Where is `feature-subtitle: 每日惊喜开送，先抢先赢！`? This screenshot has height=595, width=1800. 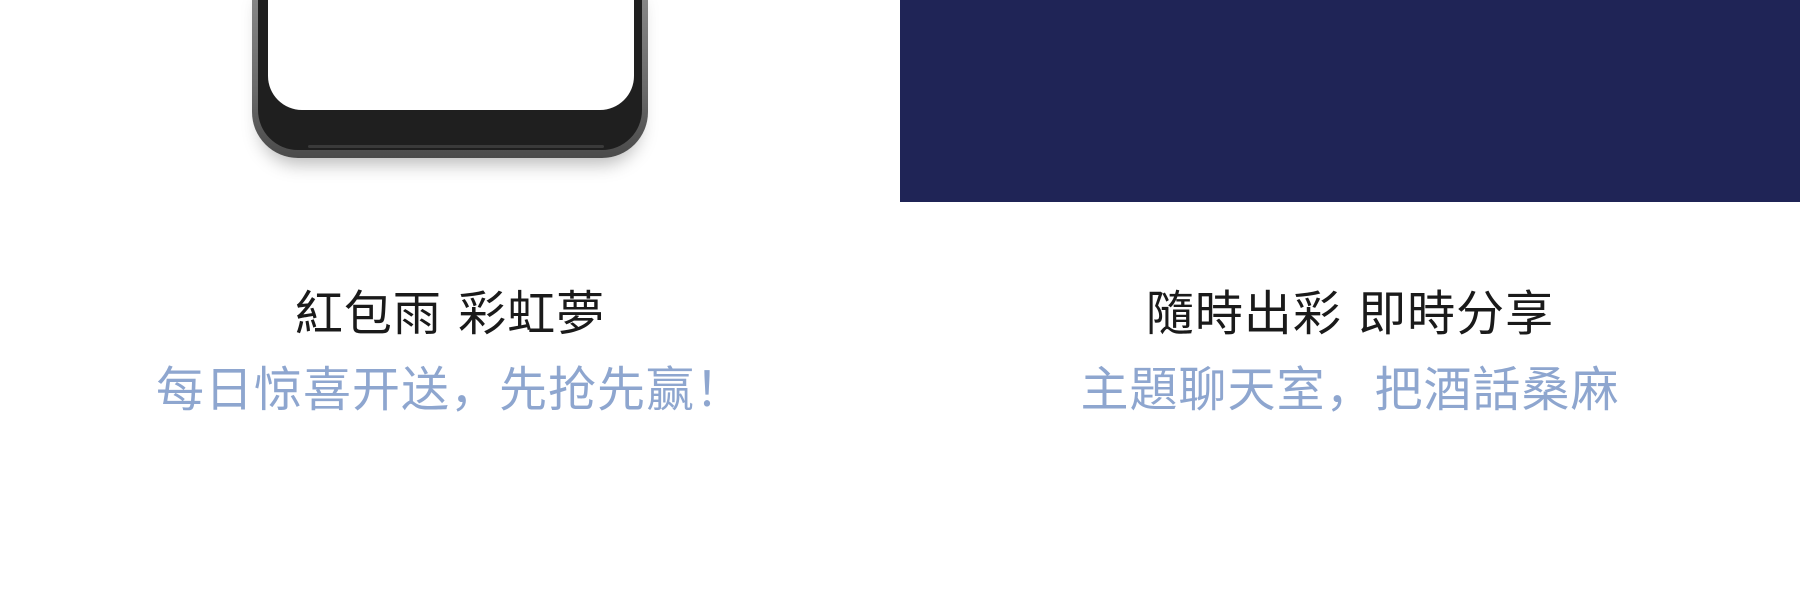
feature-subtitle: 每日惊喜开送，先抢先赢！ is located at coordinates (449, 390).